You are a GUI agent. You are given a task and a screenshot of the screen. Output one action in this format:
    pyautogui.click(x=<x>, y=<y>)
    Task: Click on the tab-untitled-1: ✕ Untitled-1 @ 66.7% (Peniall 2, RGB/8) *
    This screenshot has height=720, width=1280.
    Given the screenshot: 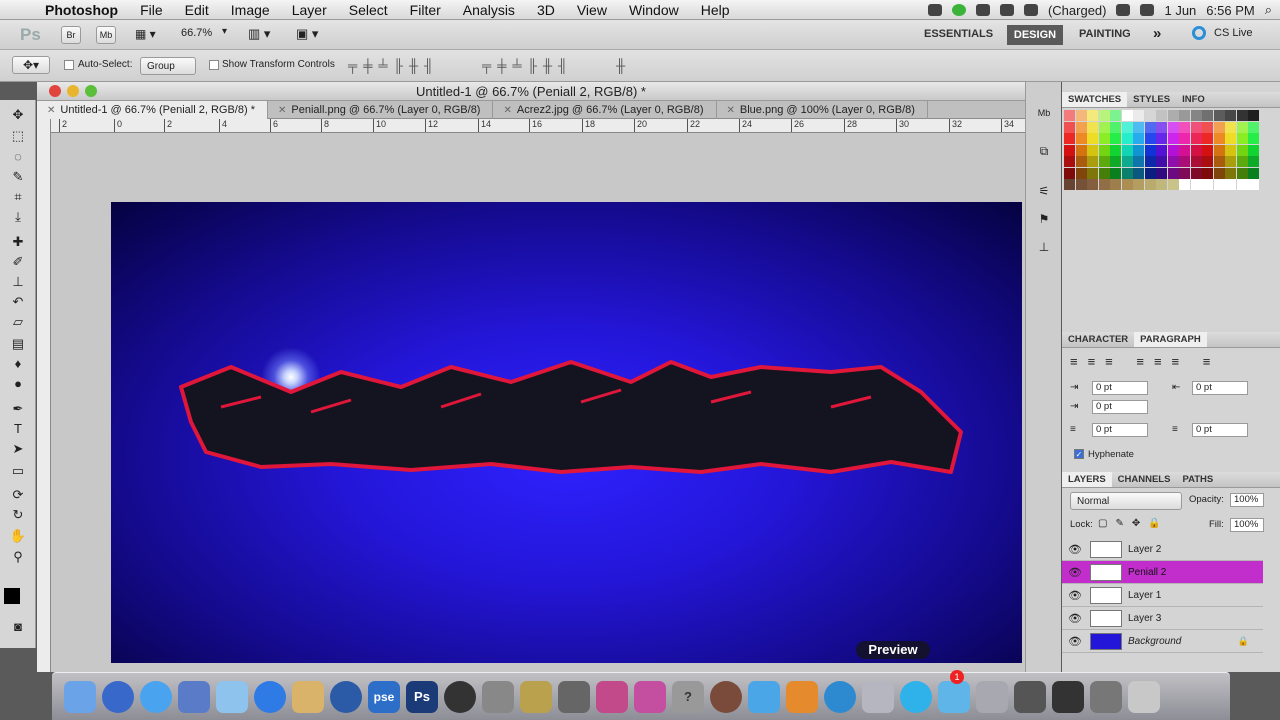 What is the action you would take?
    pyautogui.click(x=152, y=110)
    